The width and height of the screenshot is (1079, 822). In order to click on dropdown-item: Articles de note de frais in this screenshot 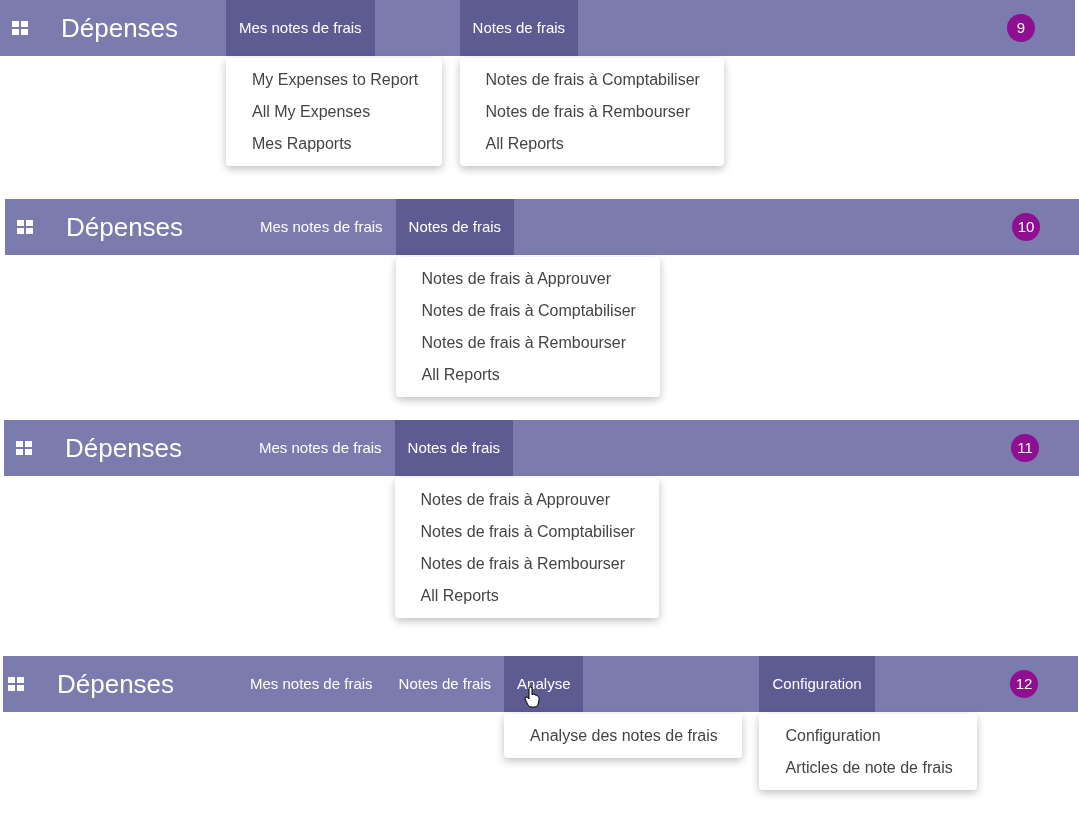, I will do `click(868, 768)`.